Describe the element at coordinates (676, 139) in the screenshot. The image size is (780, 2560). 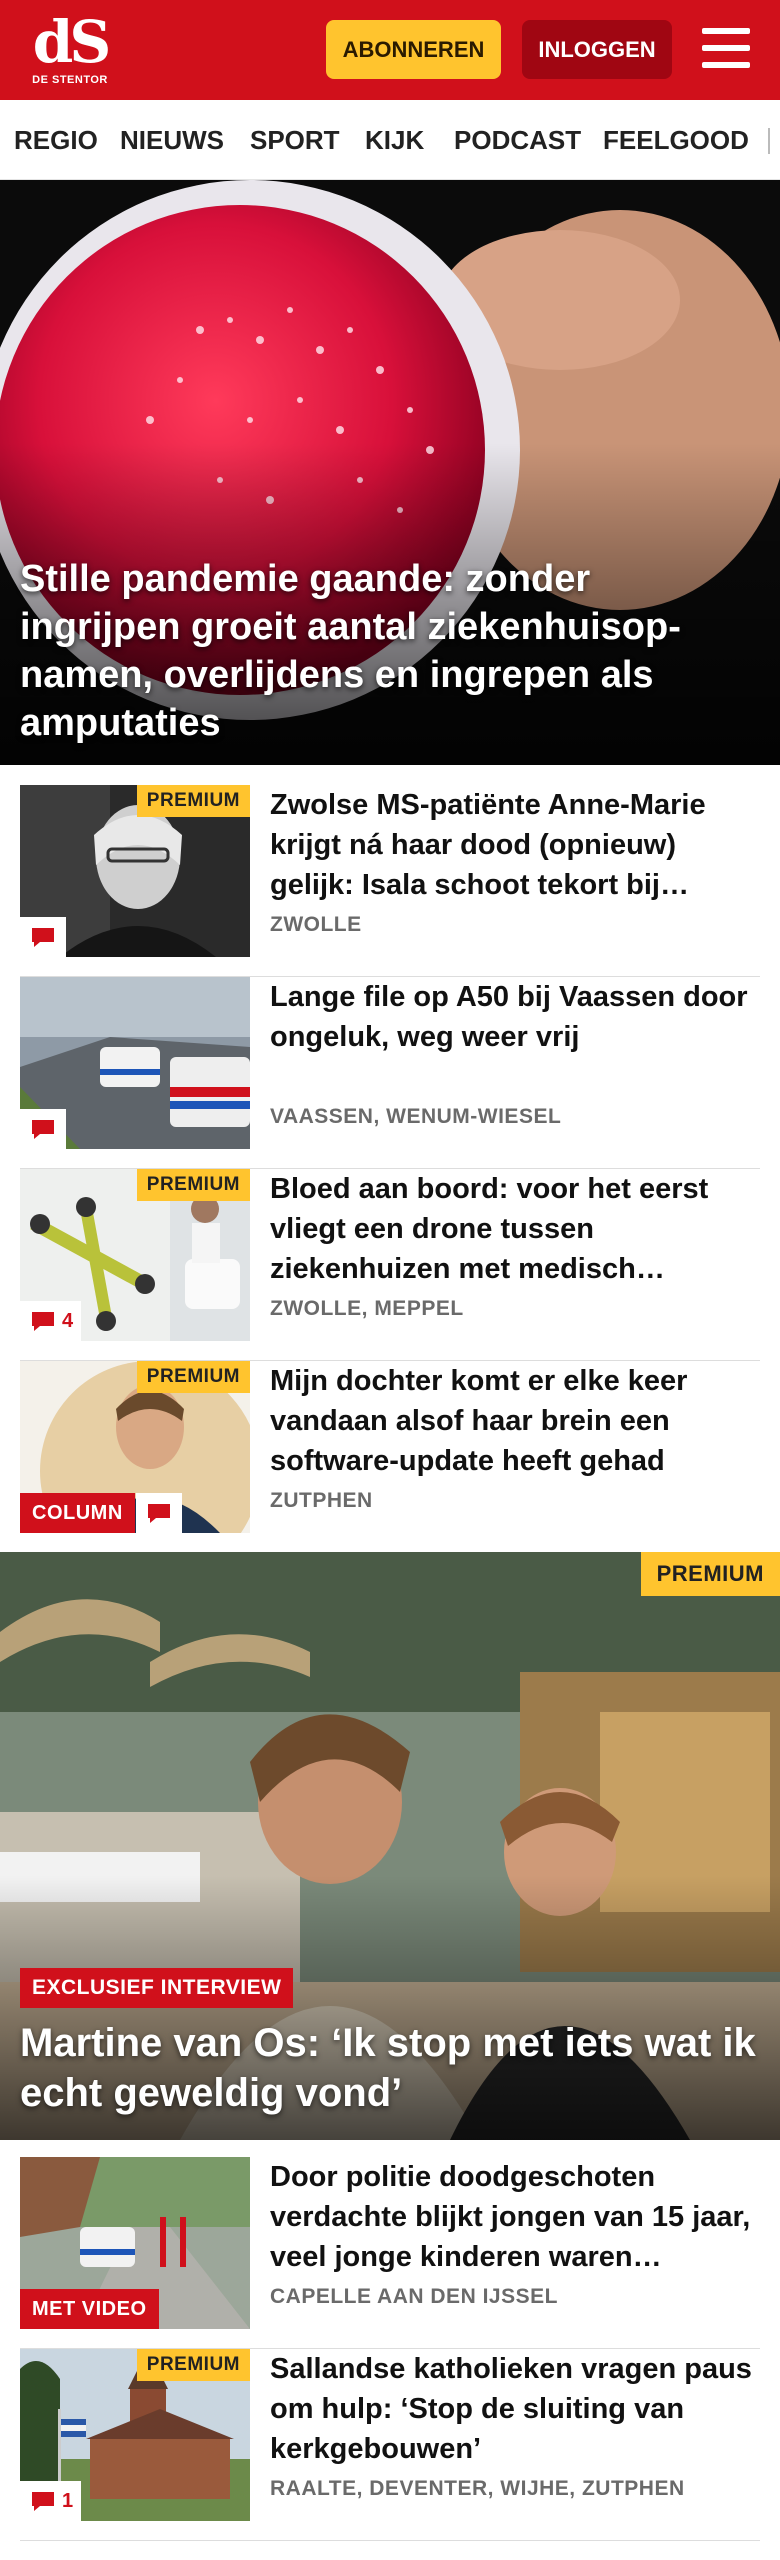
I see `nav-item-feelgood: FEELGOOD` at that location.